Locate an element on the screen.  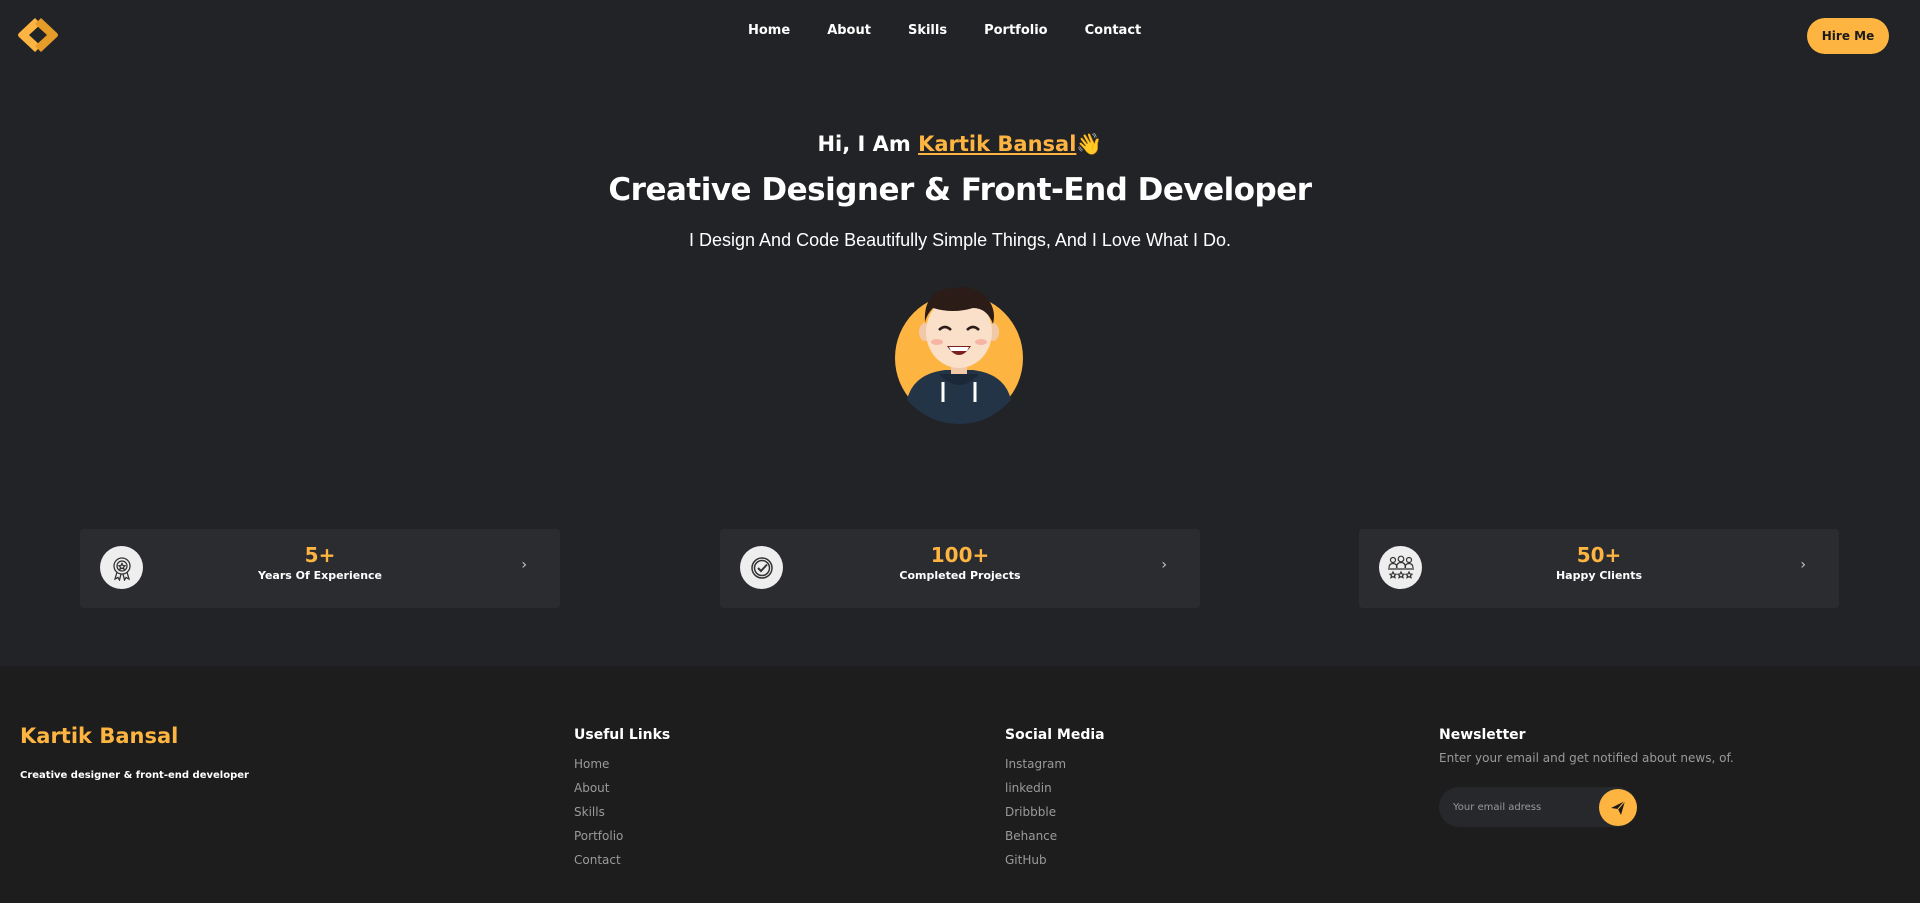
social-link-linkedin: linkedin is located at coordinates (1055, 793).